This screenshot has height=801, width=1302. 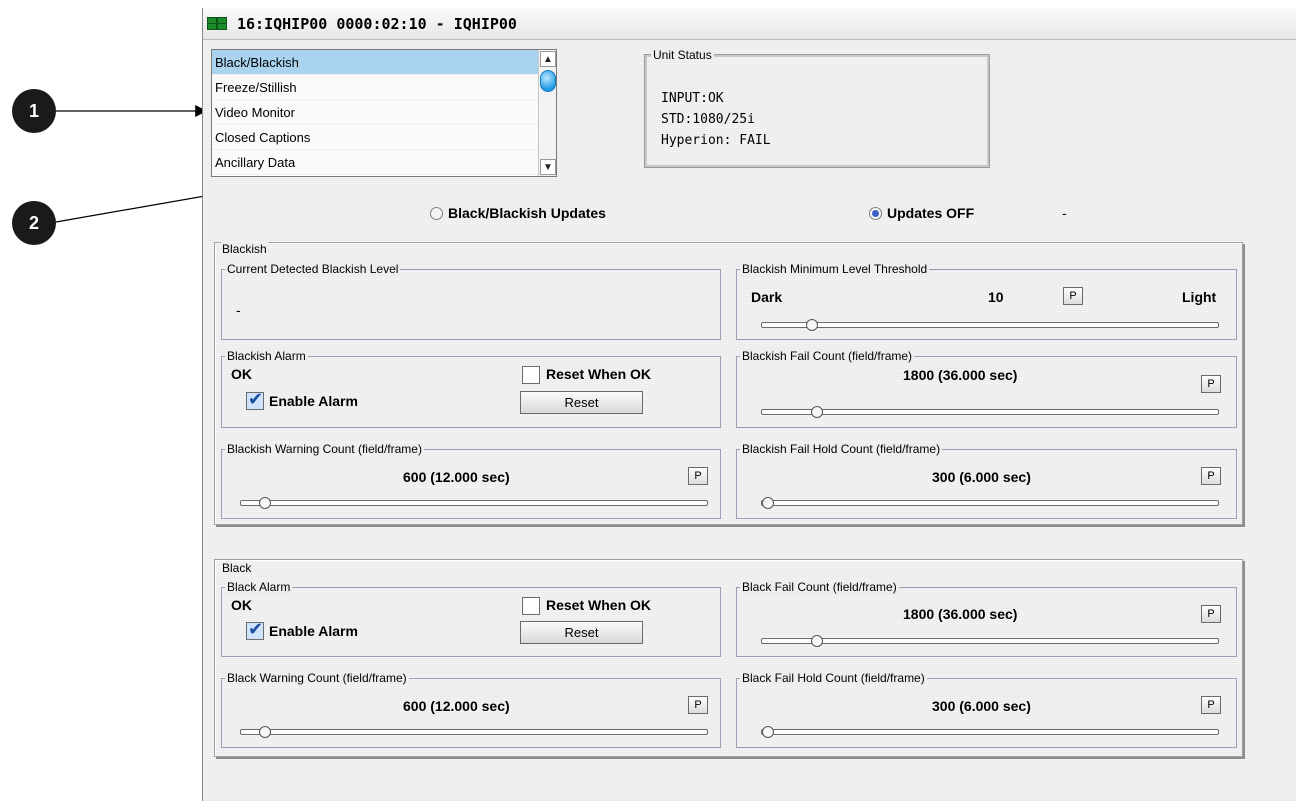 What do you see at coordinates (375, 112) in the screenshot?
I see `list-item-video-monitor: Video Monitor` at bounding box center [375, 112].